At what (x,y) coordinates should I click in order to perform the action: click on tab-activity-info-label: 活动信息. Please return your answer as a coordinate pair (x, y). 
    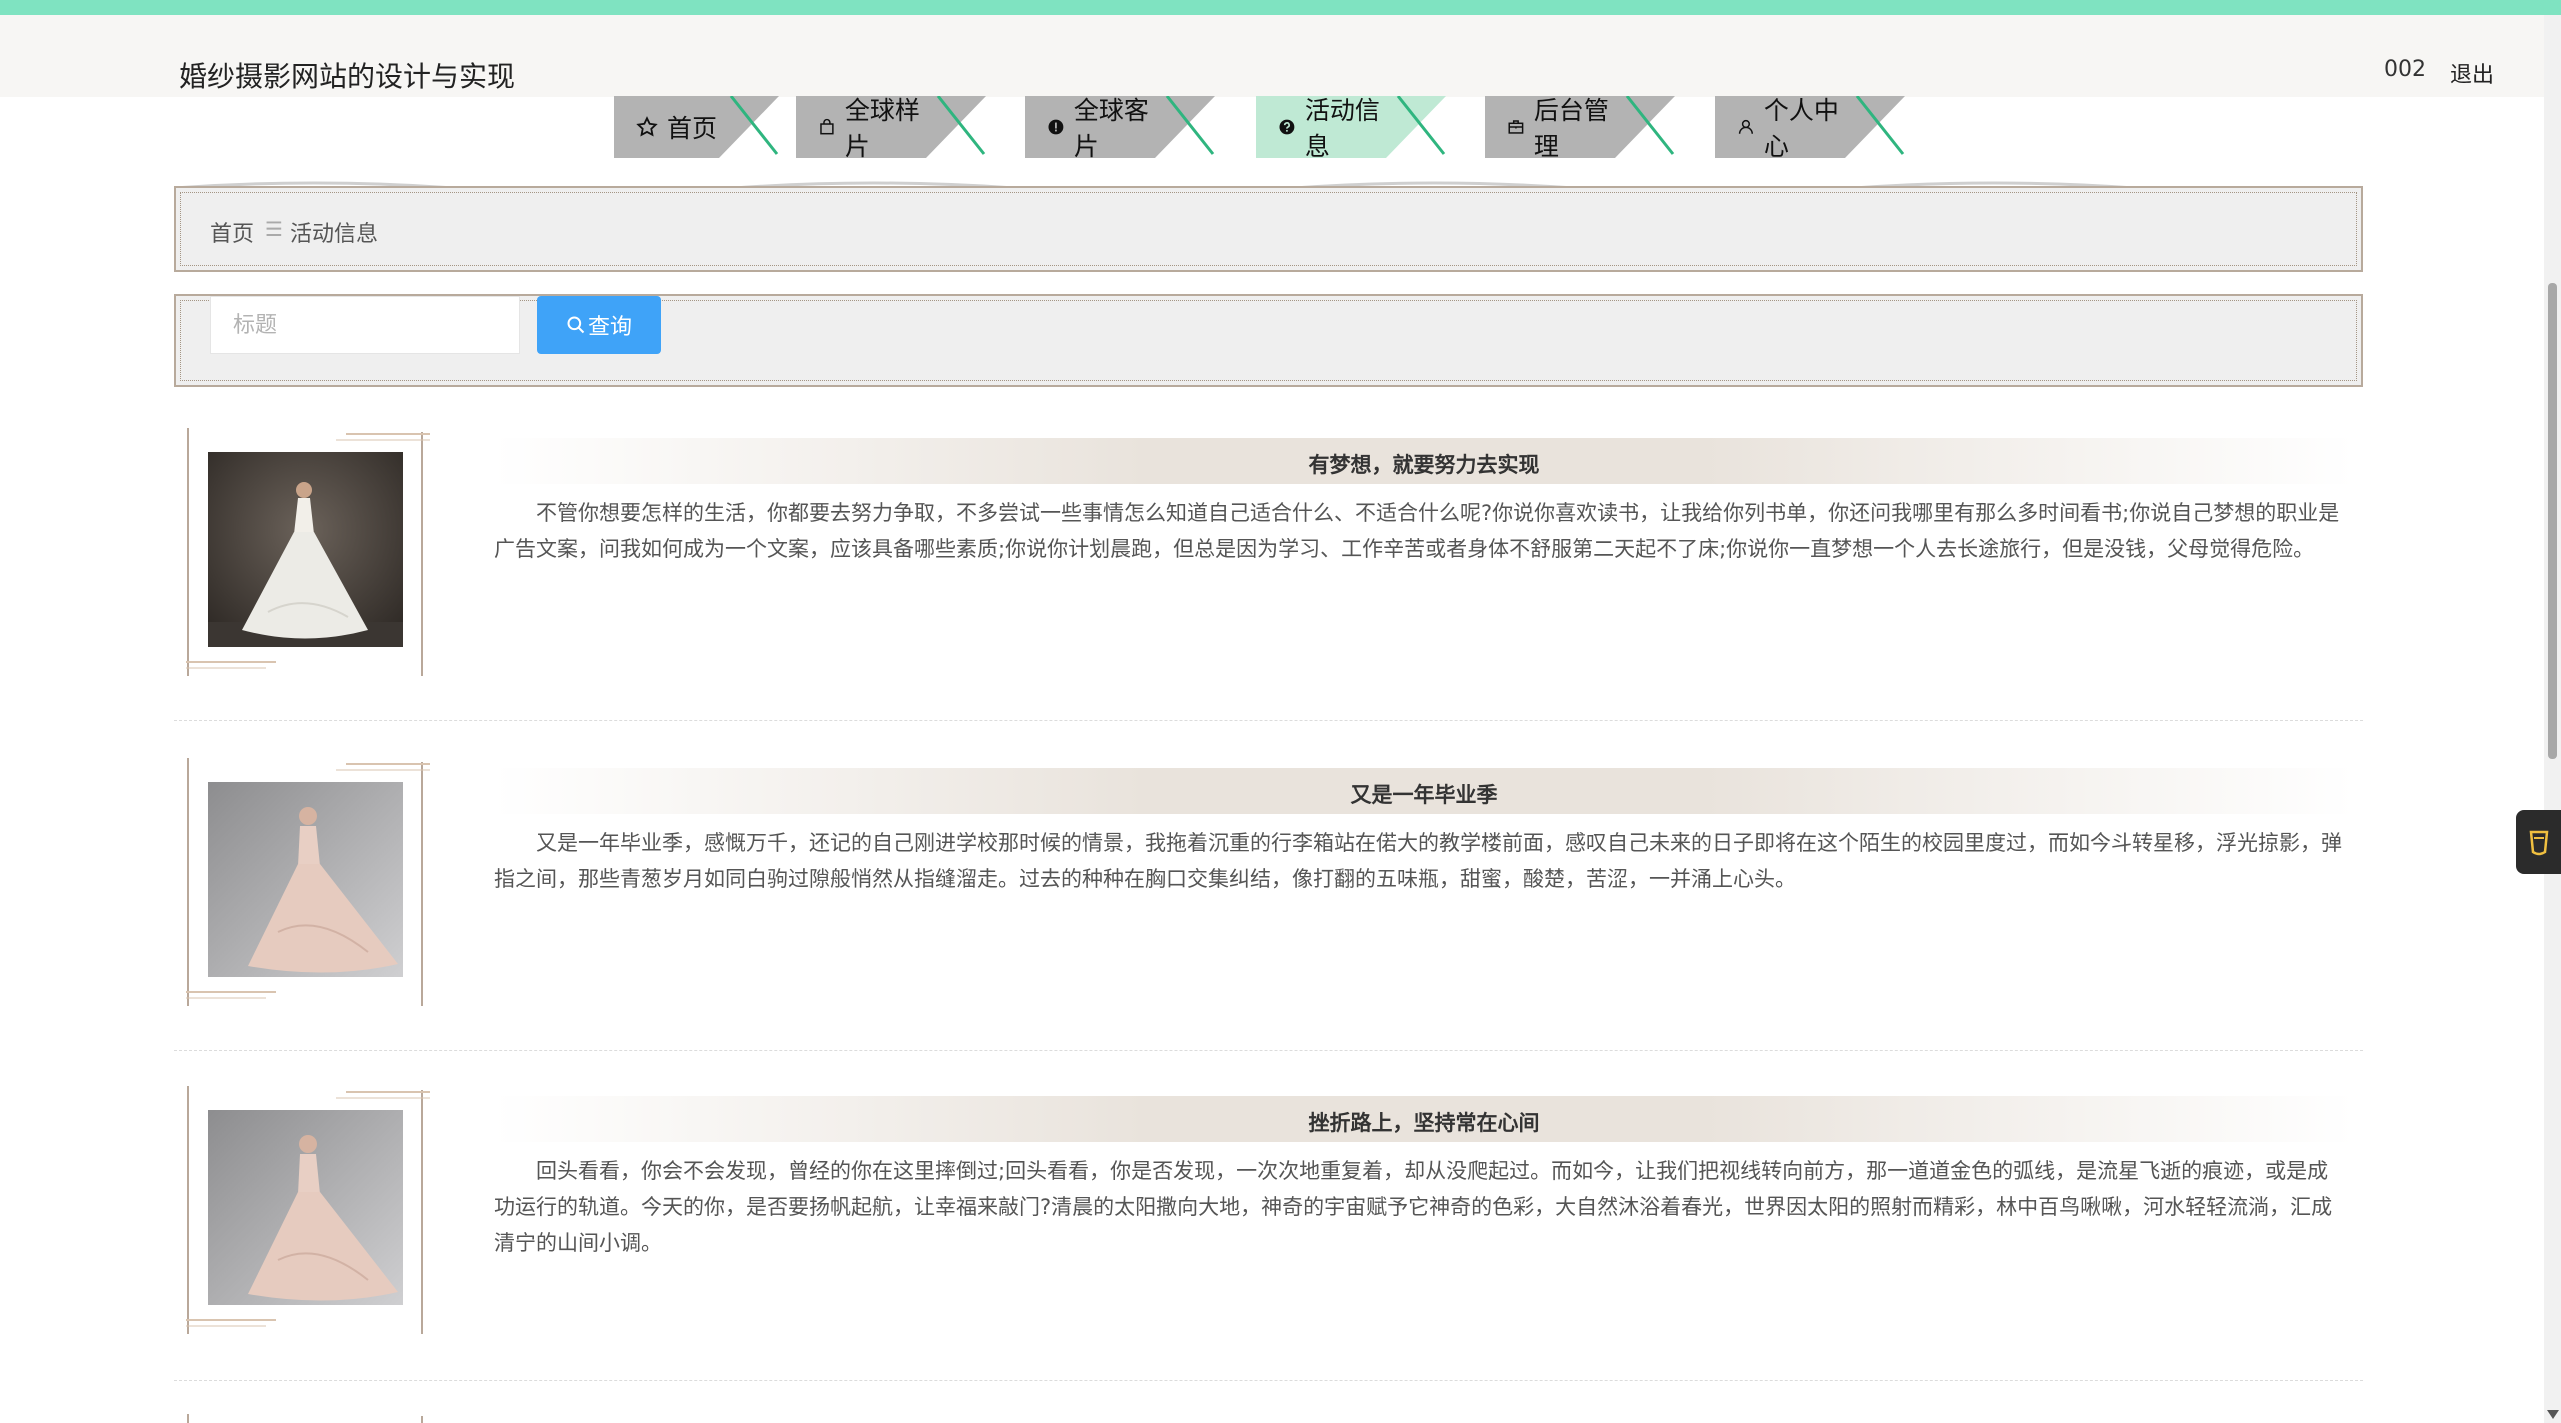
    Looking at the image, I should click on (1342, 128).